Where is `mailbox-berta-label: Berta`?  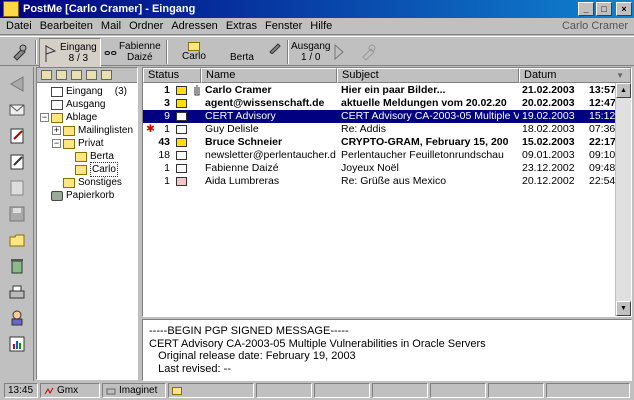 mailbox-berta-label: Berta is located at coordinates (242, 57).